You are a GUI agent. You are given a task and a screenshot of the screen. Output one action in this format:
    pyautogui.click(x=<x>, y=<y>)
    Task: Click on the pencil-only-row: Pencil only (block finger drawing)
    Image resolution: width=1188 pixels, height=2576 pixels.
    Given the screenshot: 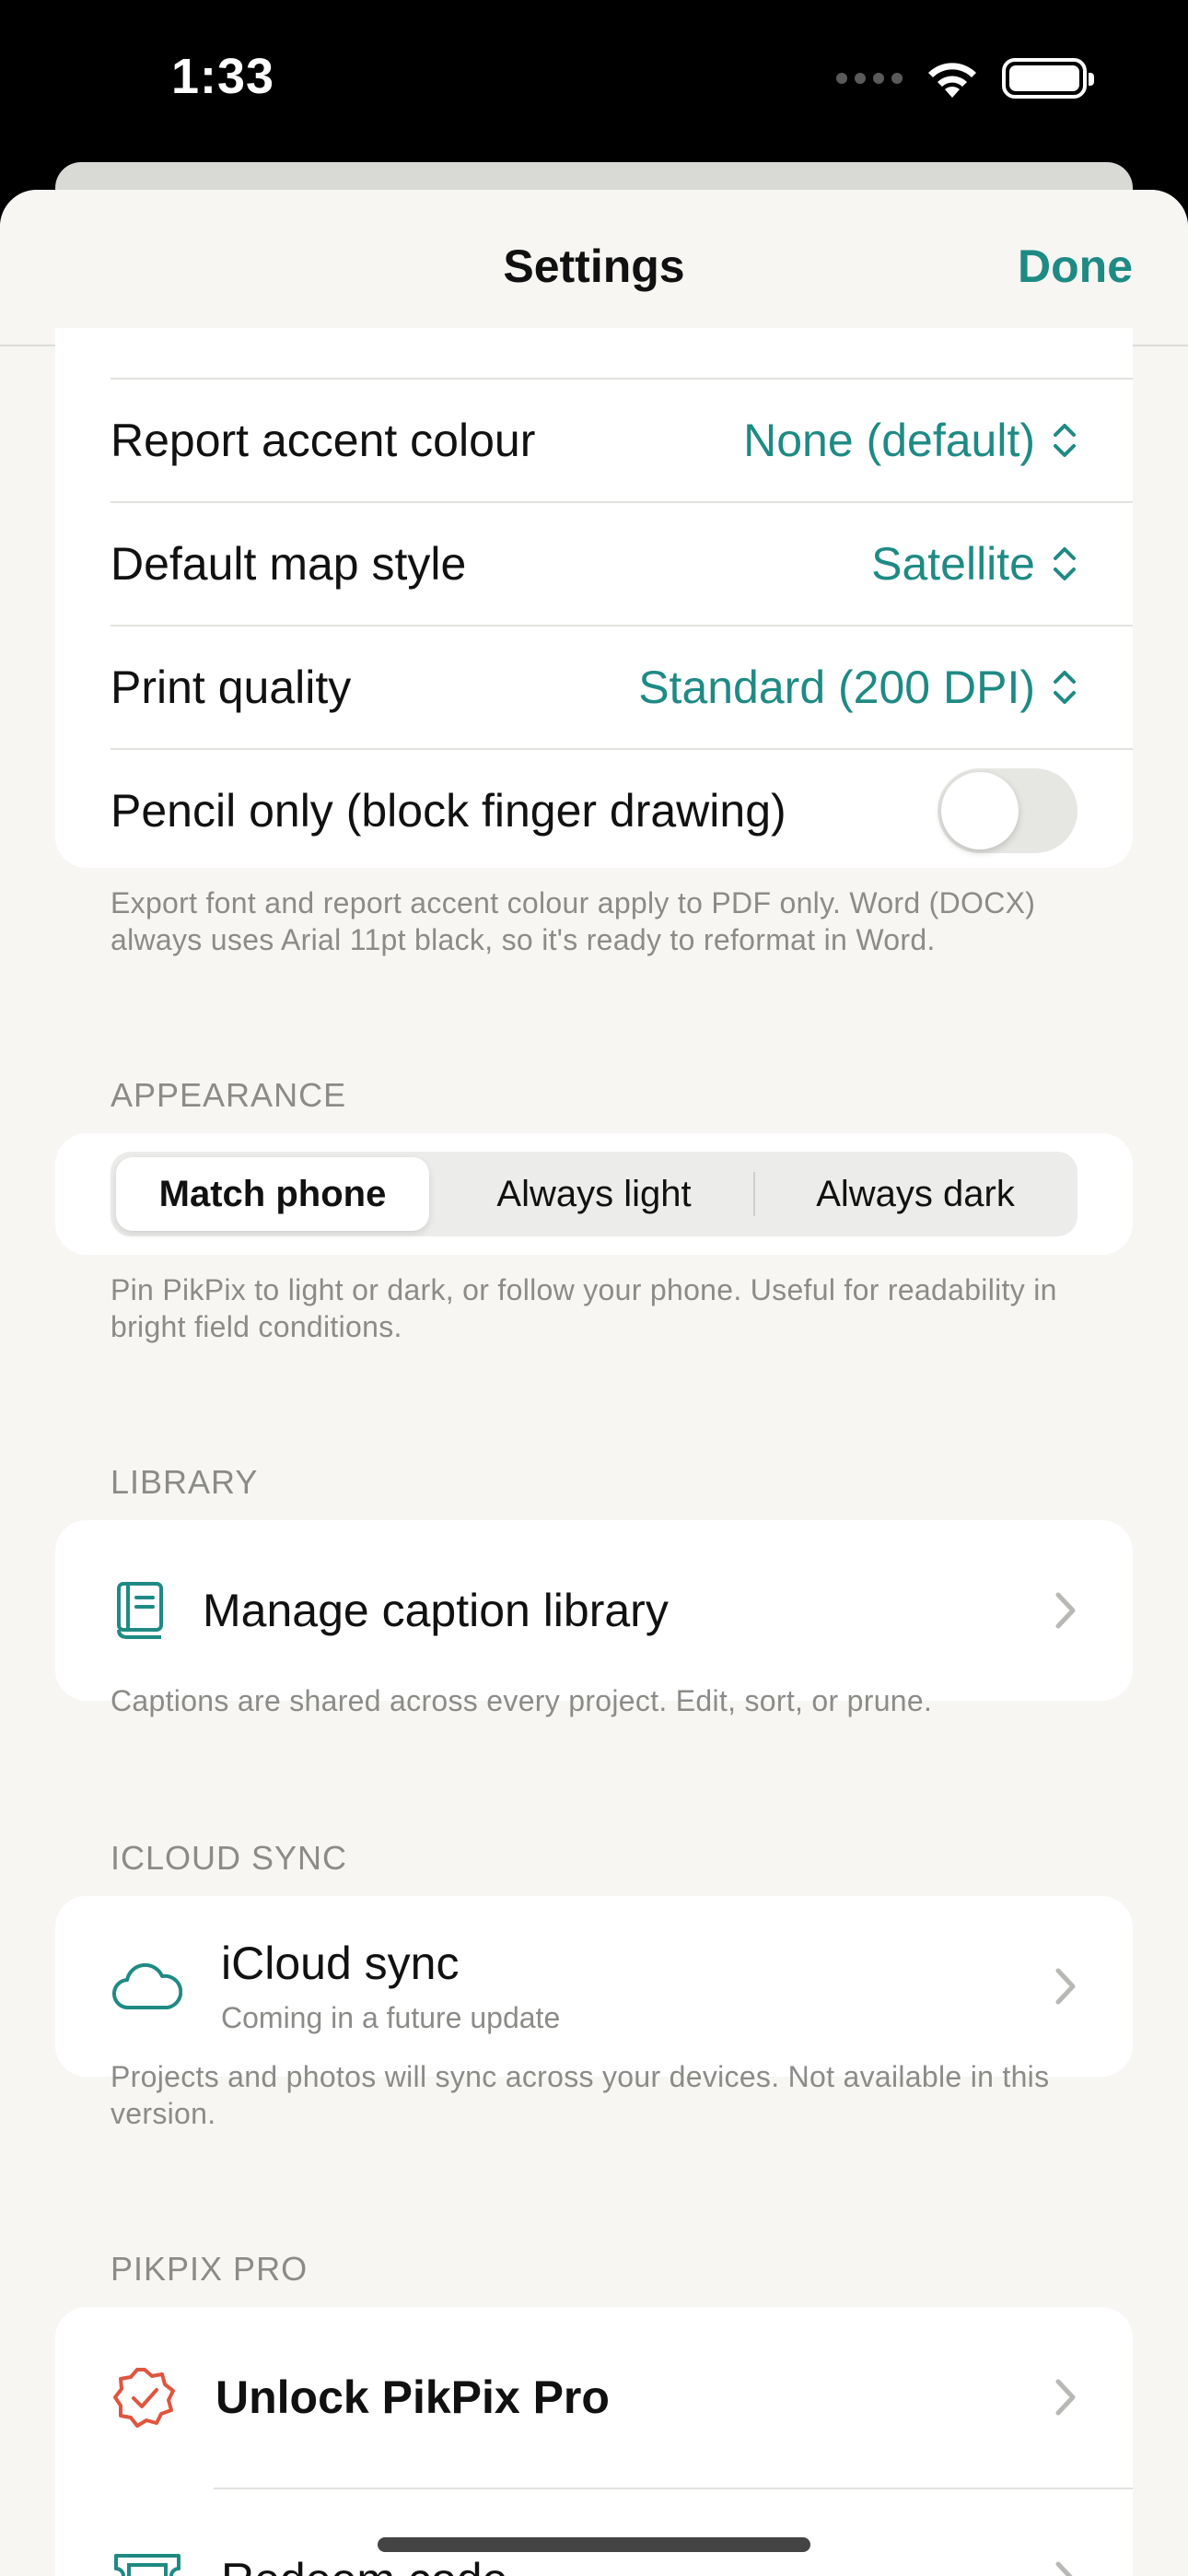 What is the action you would take?
    pyautogui.click(x=622, y=811)
    